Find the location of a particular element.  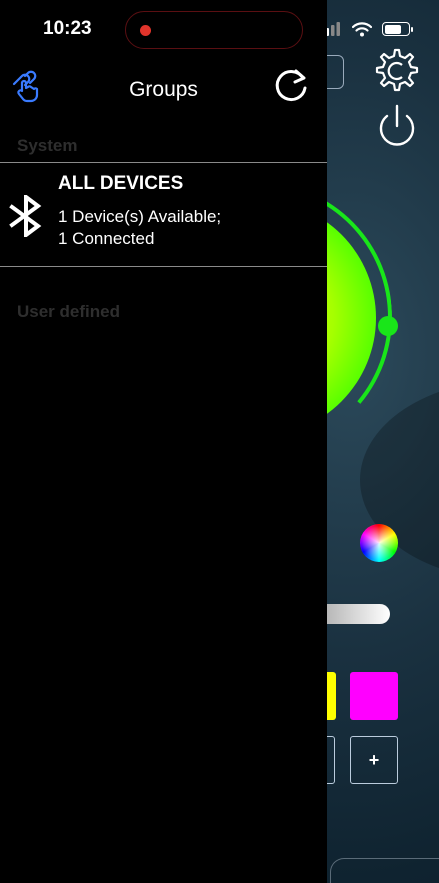

battery-icon is located at coordinates (397, 29).